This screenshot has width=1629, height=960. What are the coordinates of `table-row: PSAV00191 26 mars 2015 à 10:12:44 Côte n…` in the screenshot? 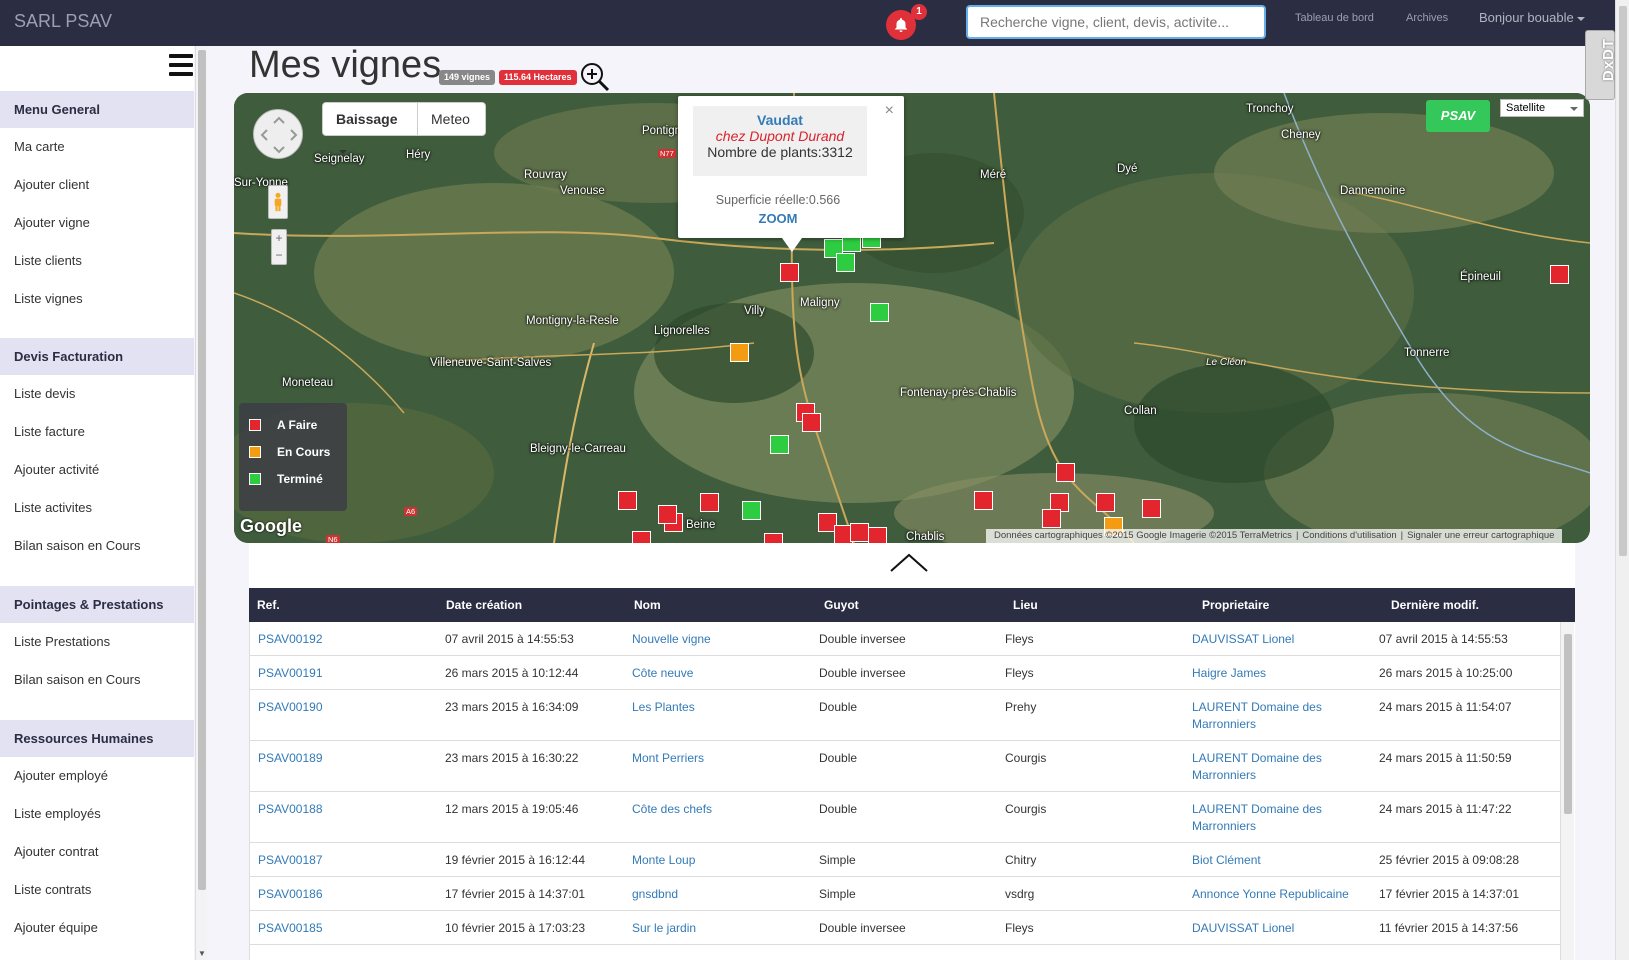 It's located at (905, 673).